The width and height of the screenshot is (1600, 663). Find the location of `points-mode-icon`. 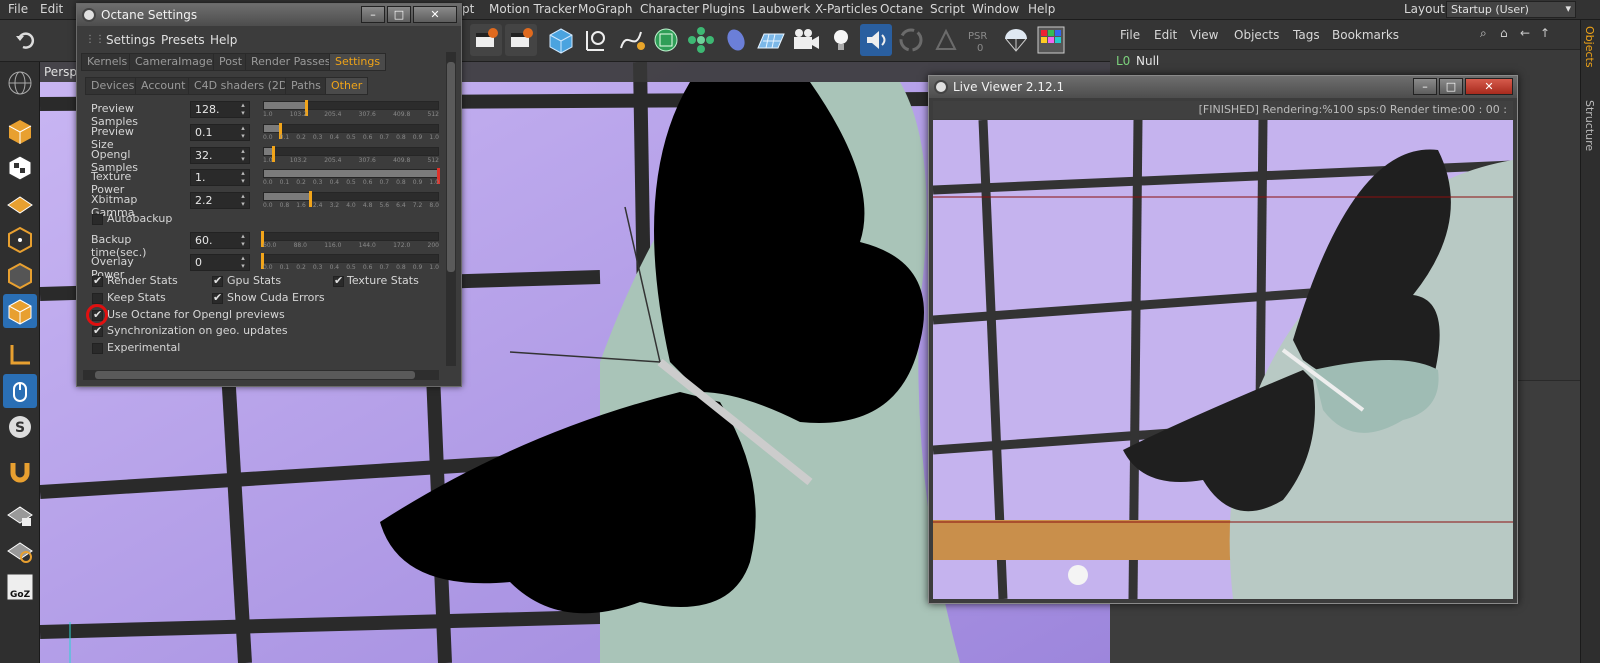

points-mode-icon is located at coordinates (20, 239).